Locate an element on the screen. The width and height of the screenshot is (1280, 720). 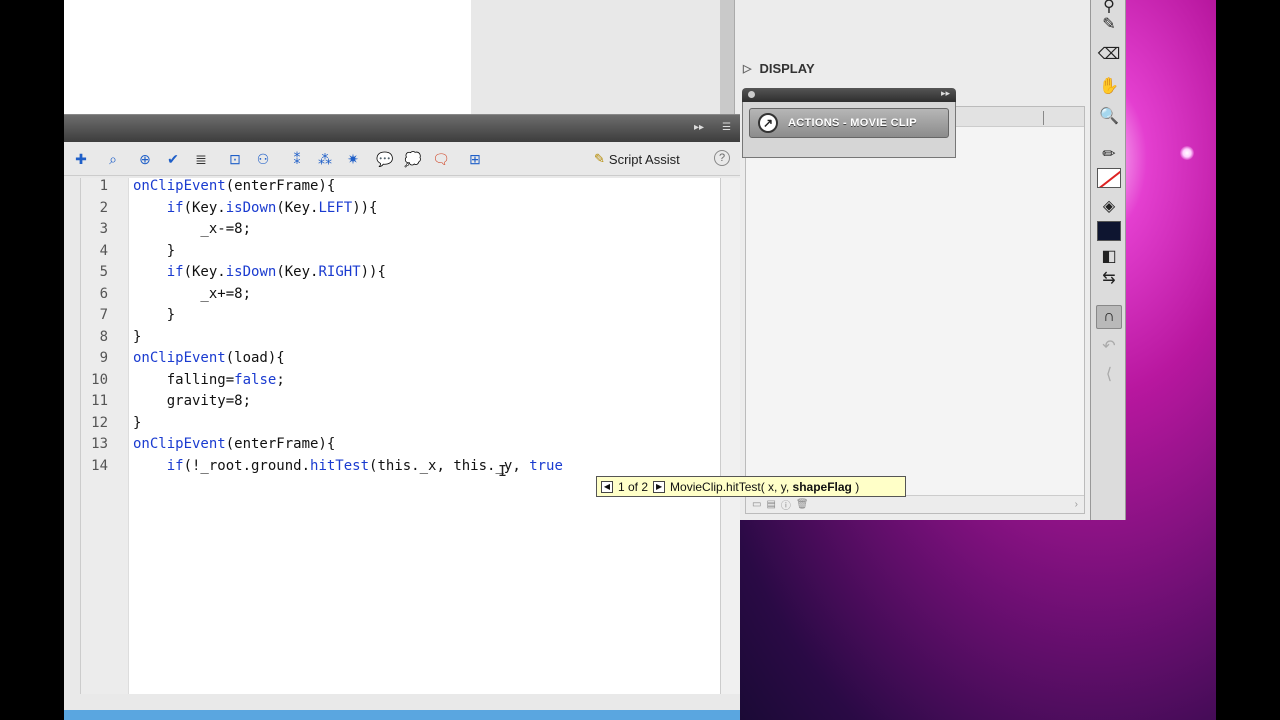
code-line-5: if(Key.isDown(Key.RIGHT)){ is located at coordinates (259, 272).